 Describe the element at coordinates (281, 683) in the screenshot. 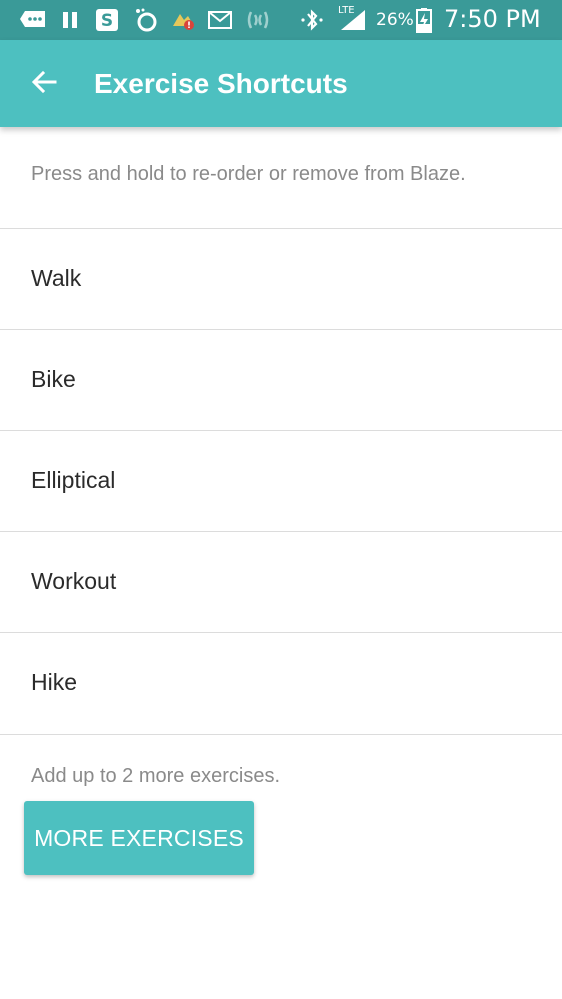

I see `exercise-item-hike: Hike` at that location.